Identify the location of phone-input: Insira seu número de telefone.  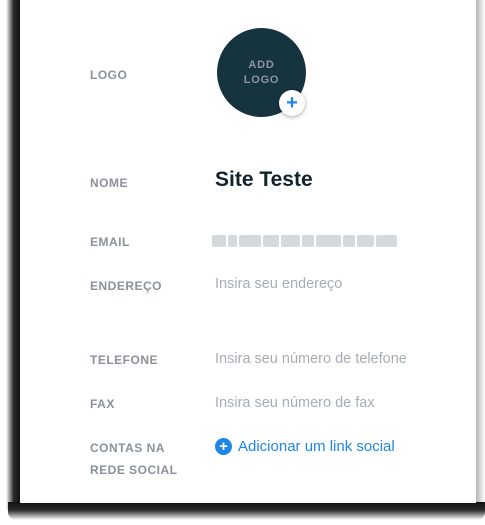
(311, 359).